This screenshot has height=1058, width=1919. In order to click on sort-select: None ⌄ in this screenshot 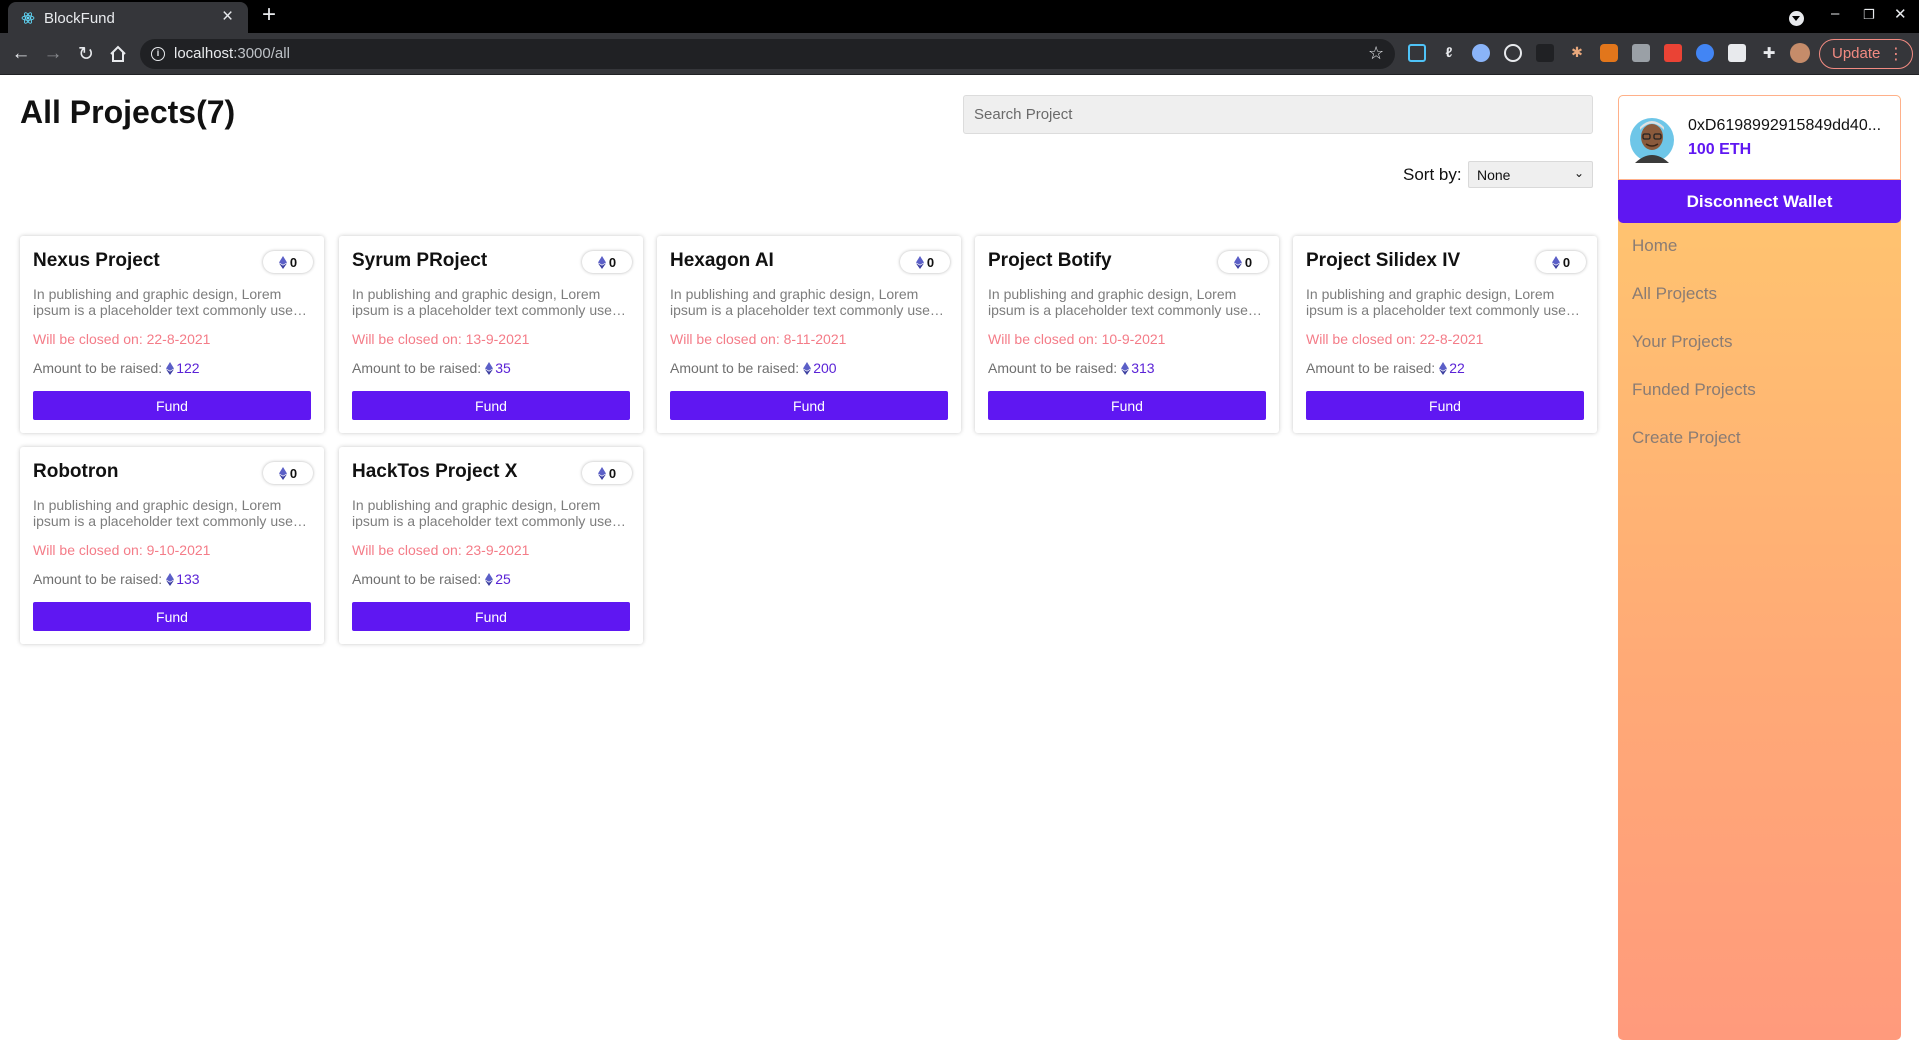, I will do `click(1530, 174)`.